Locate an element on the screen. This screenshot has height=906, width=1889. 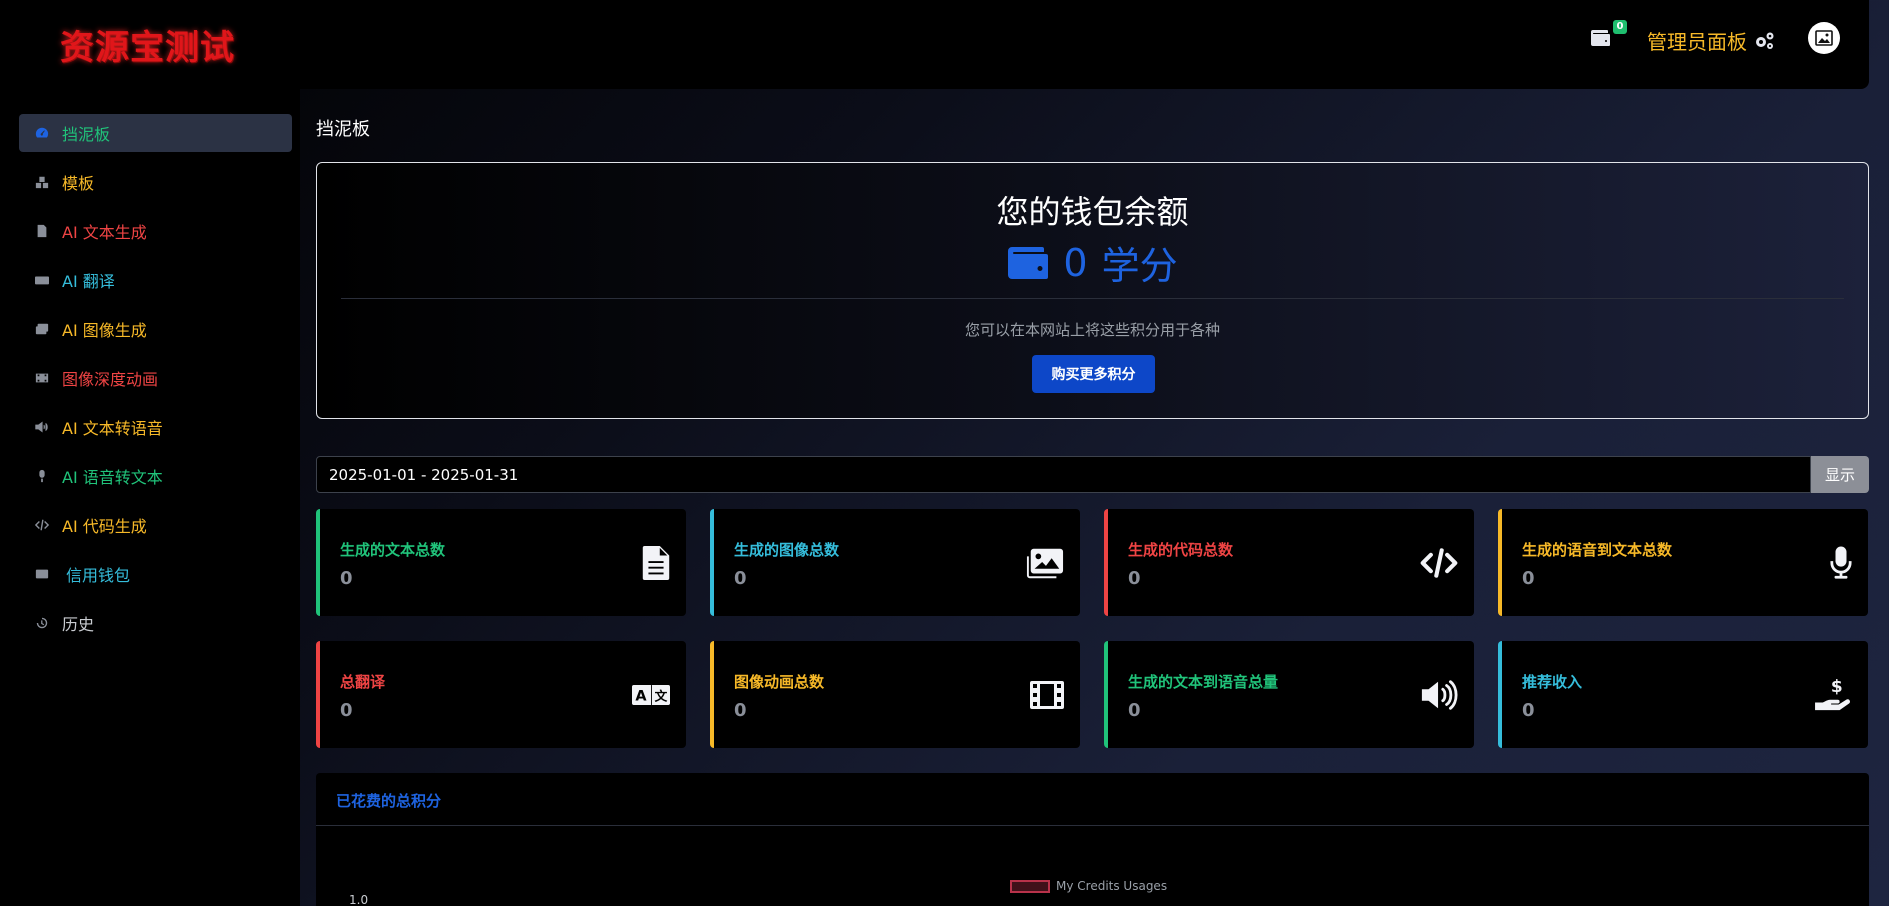
stat-label: 生成的文本到语音总量 is located at coordinates (1203, 682).